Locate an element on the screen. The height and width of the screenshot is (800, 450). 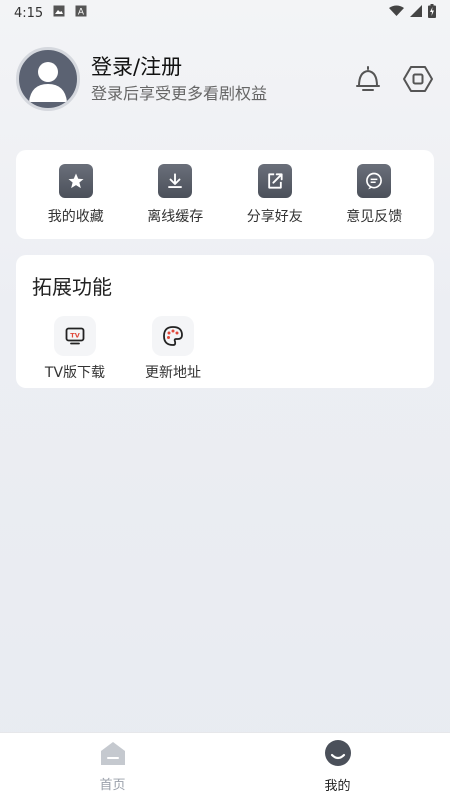
login-benefits-subtitle: 登录后享受更多看剧权益 is located at coordinates (179, 93).